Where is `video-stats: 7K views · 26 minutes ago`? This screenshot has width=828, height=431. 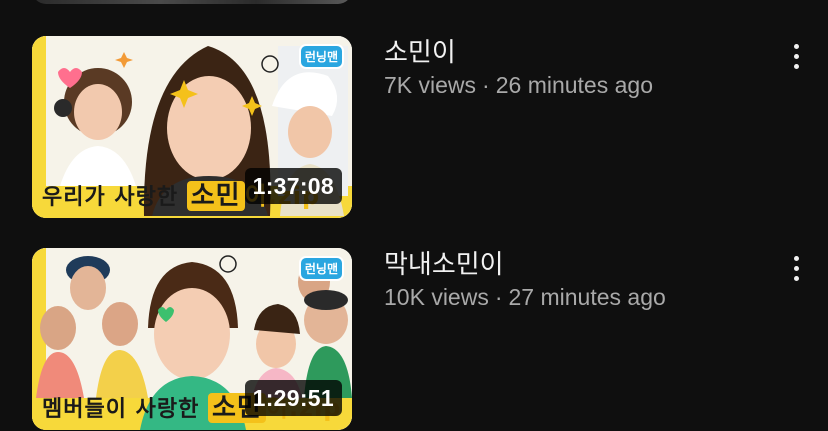
video-stats: 7K views · 26 minutes ago is located at coordinates (574, 85).